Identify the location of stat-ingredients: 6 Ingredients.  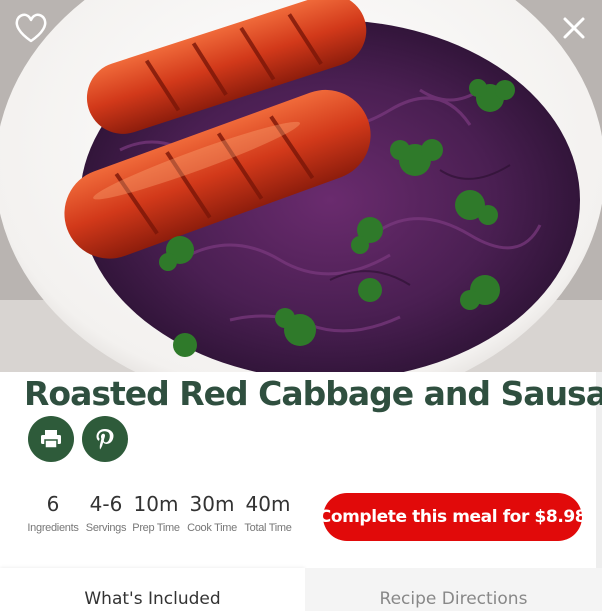
(53, 515).